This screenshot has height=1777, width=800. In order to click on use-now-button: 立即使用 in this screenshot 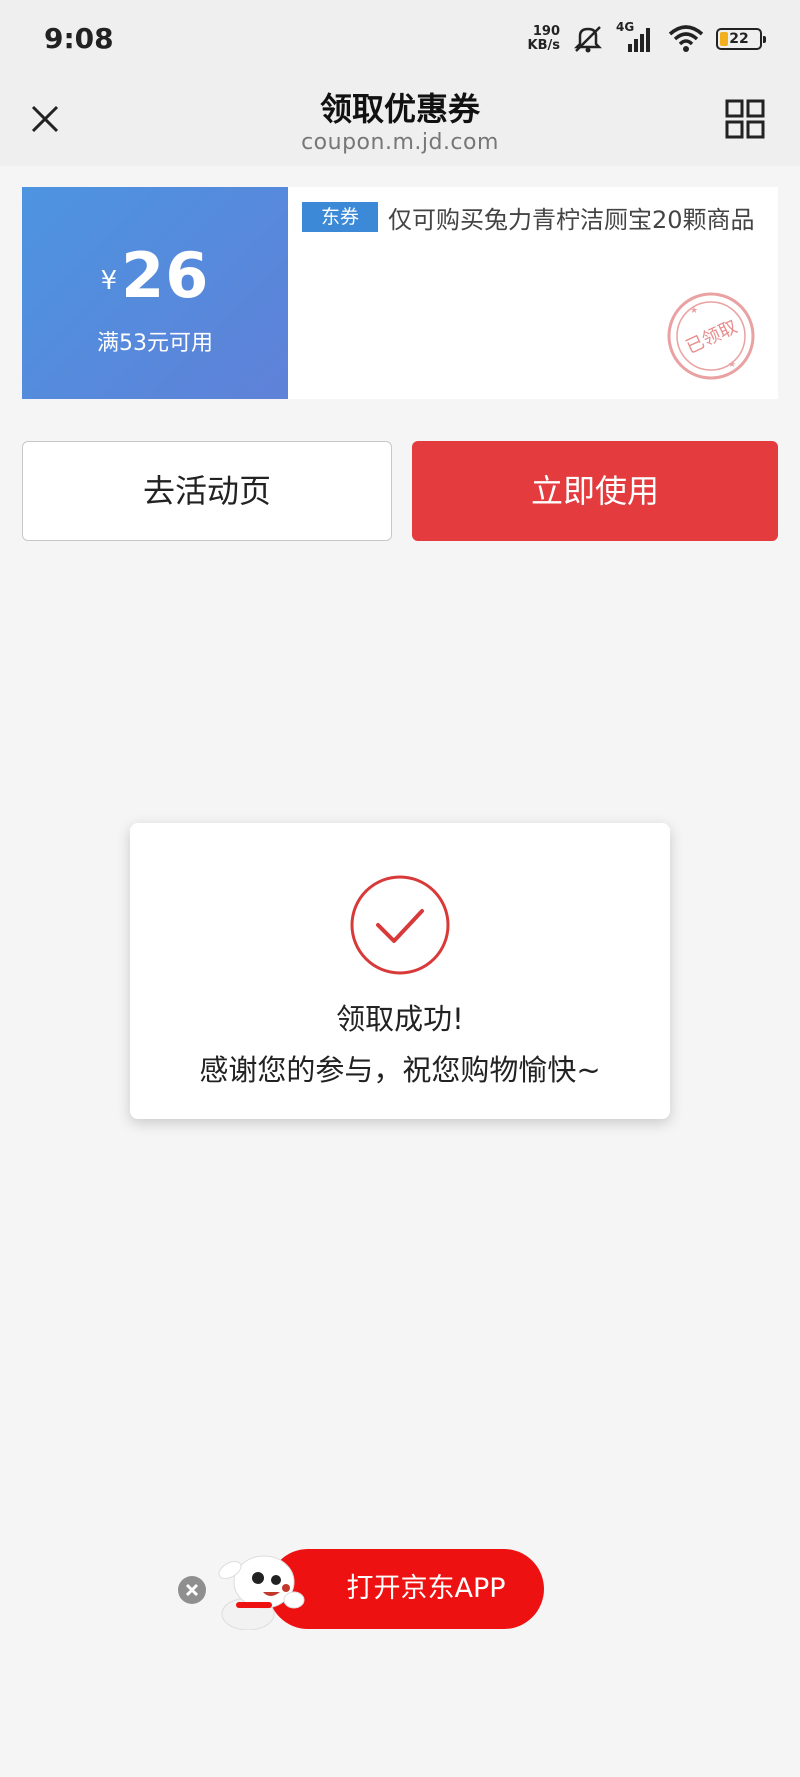, I will do `click(595, 491)`.